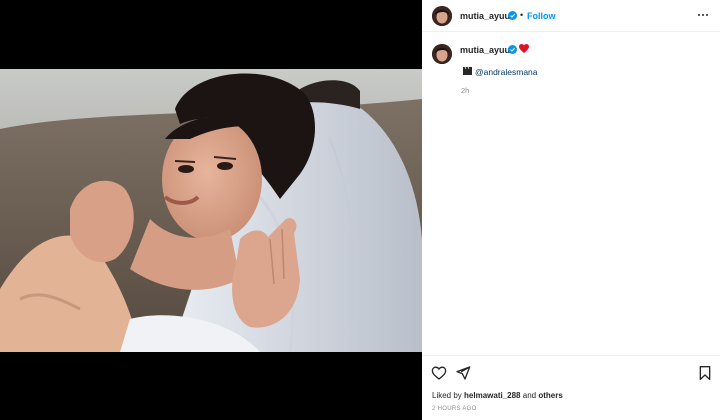  I want to click on author-username: mutia_ayuu, so click(485, 16).